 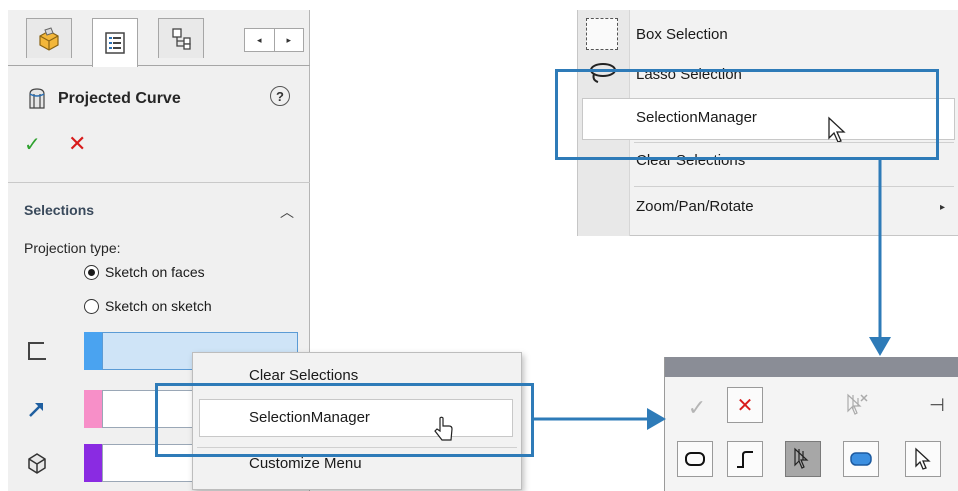 What do you see at coordinates (880, 346) in the screenshot?
I see `arrow-head-down` at bounding box center [880, 346].